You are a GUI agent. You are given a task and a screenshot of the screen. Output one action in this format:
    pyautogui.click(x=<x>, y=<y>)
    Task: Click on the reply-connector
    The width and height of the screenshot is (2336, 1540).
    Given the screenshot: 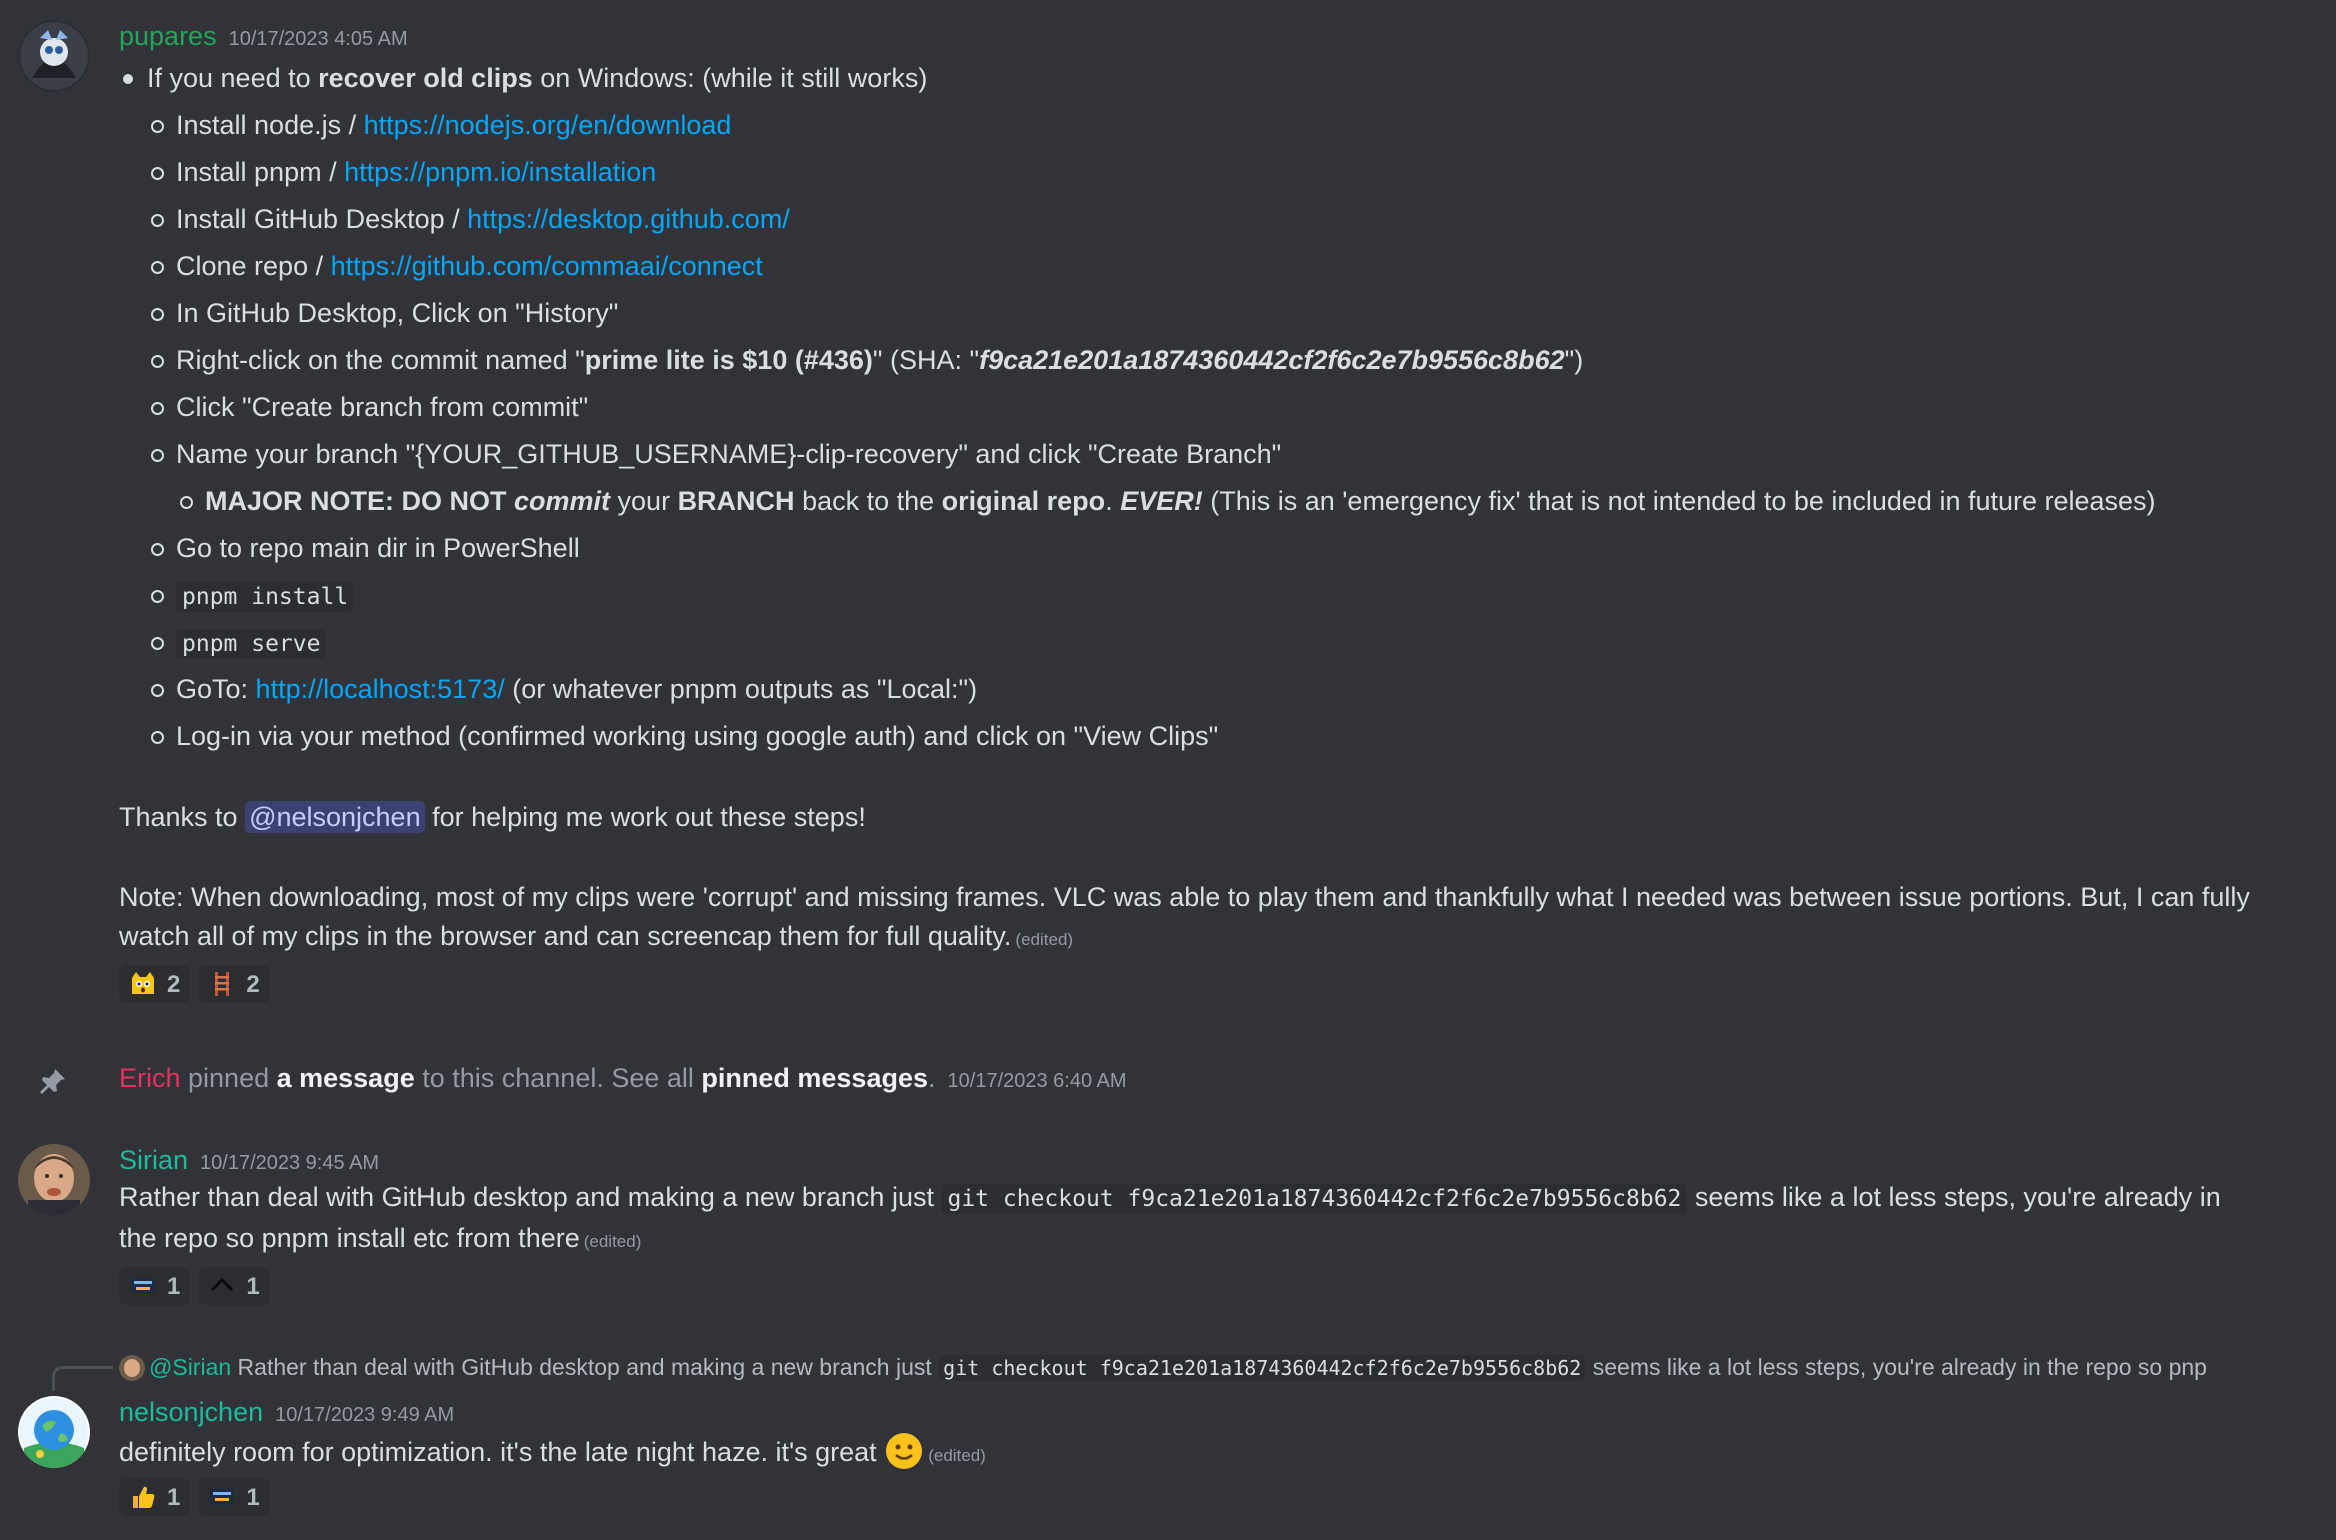 What is the action you would take?
    pyautogui.click(x=82, y=1378)
    